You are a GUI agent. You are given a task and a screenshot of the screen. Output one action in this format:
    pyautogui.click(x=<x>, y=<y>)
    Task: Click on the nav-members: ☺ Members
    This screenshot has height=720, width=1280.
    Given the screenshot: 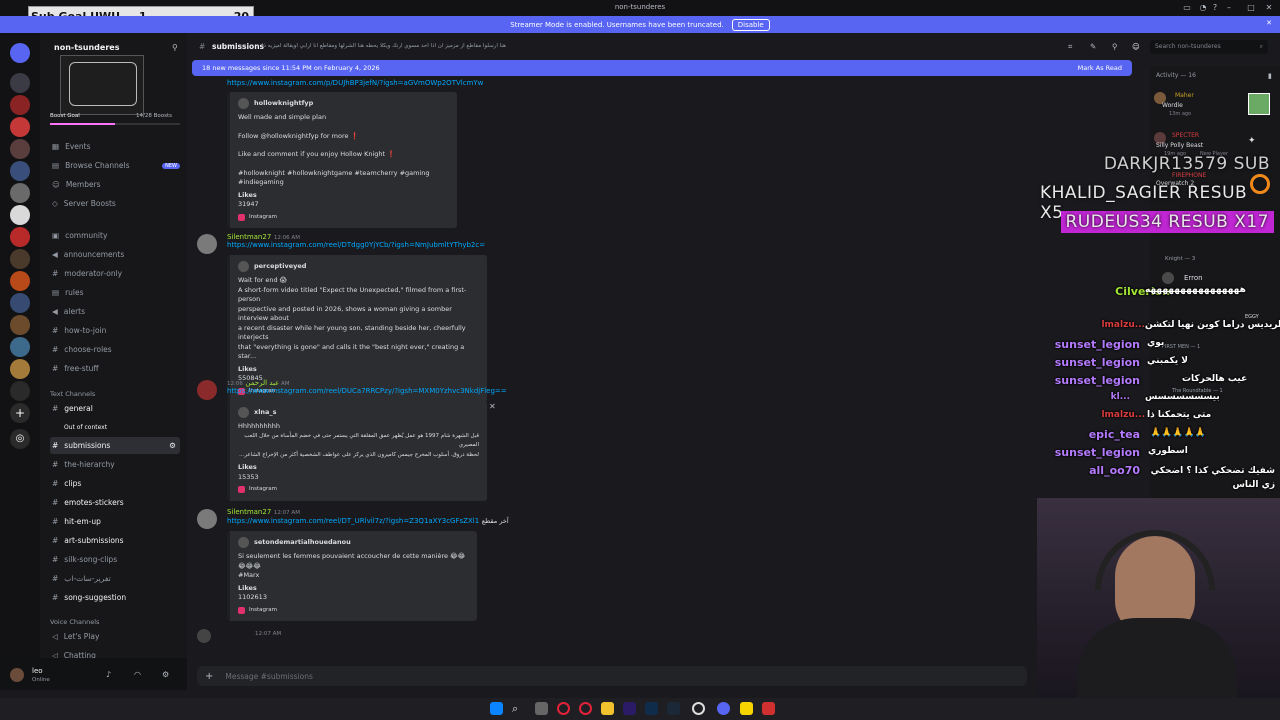 What is the action you would take?
    pyautogui.click(x=115, y=184)
    